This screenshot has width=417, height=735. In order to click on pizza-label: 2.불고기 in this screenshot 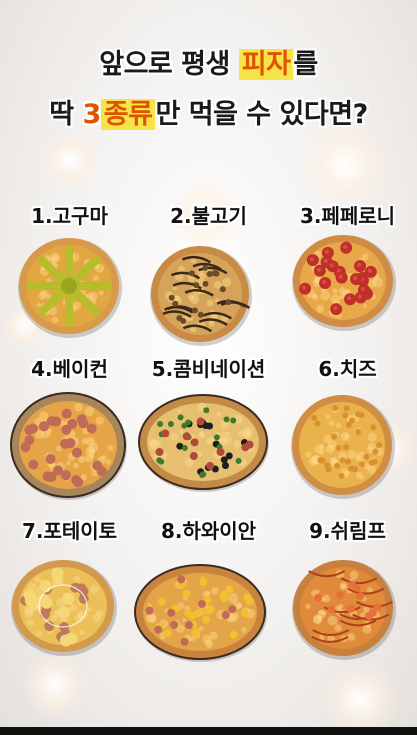, I will do `click(208, 216)`.